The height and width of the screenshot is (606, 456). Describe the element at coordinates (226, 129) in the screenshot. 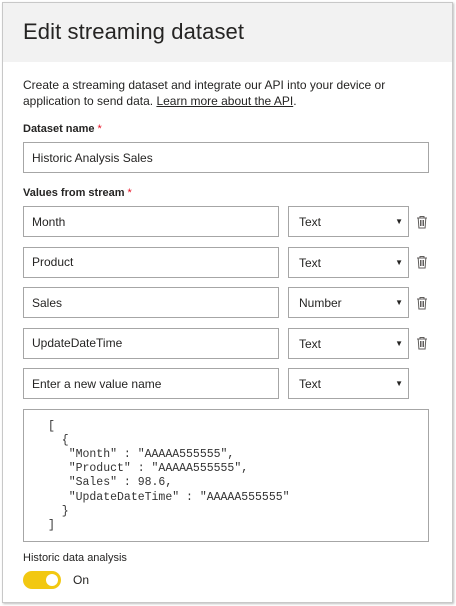

I see `dataset-name-label: Dataset name *` at that location.